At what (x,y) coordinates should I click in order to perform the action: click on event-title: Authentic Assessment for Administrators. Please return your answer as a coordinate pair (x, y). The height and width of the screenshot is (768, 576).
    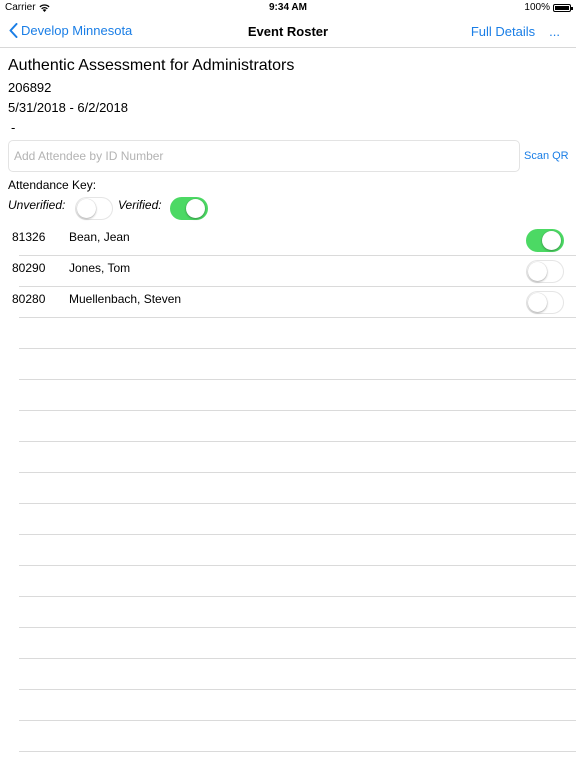
    Looking at the image, I should click on (151, 65).